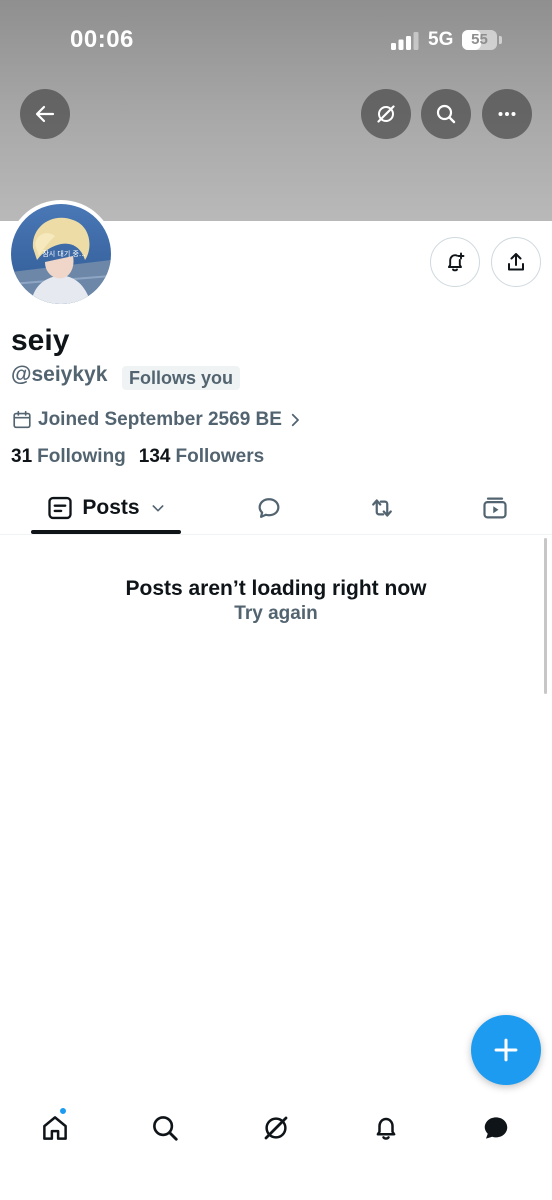 This screenshot has height=1200, width=552. I want to click on bell-plus-icon, so click(456, 262).